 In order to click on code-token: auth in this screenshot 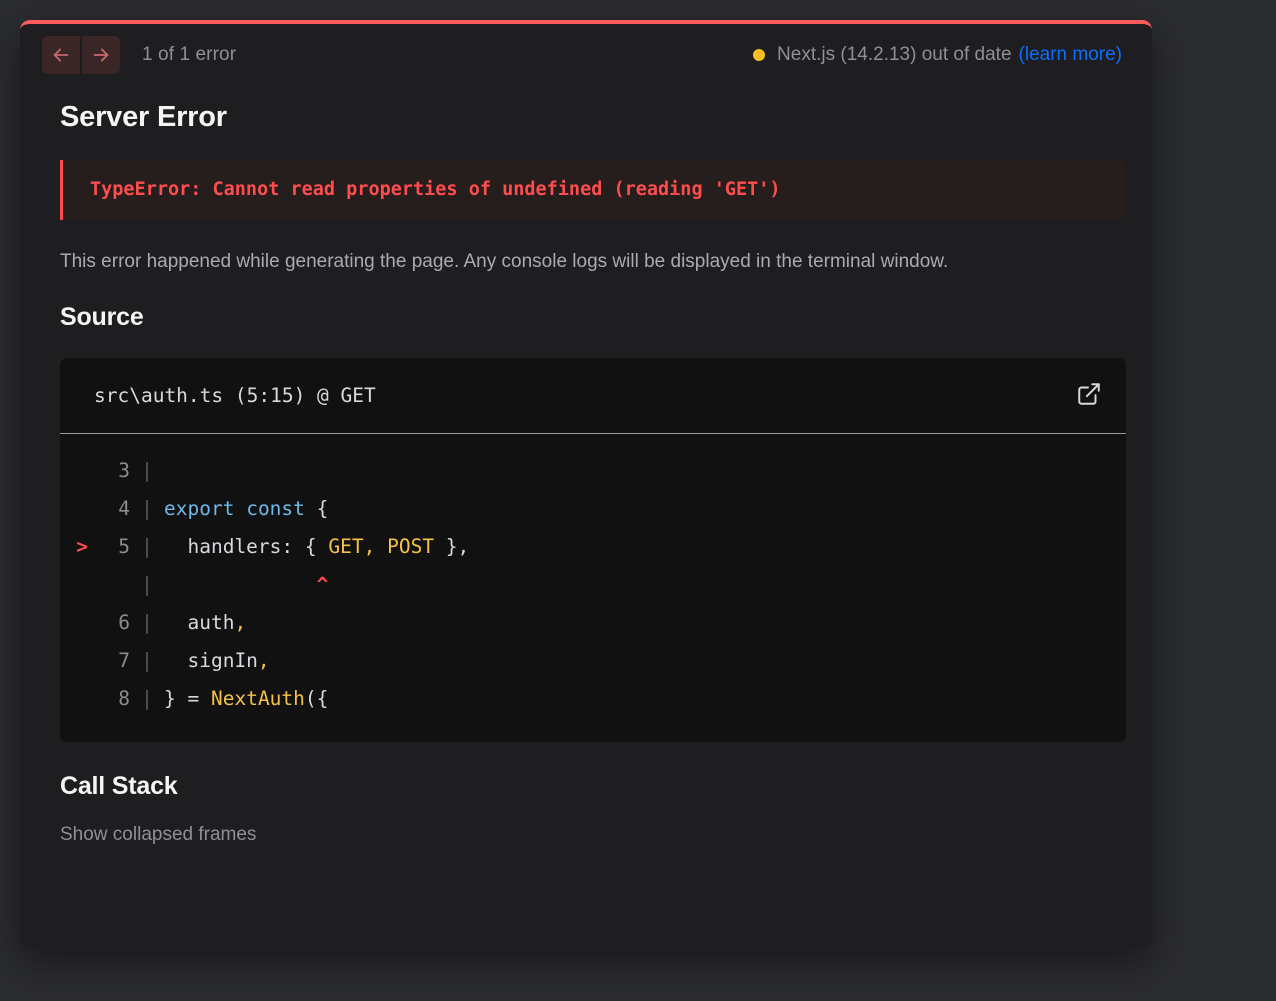, I will do `click(199, 622)`.